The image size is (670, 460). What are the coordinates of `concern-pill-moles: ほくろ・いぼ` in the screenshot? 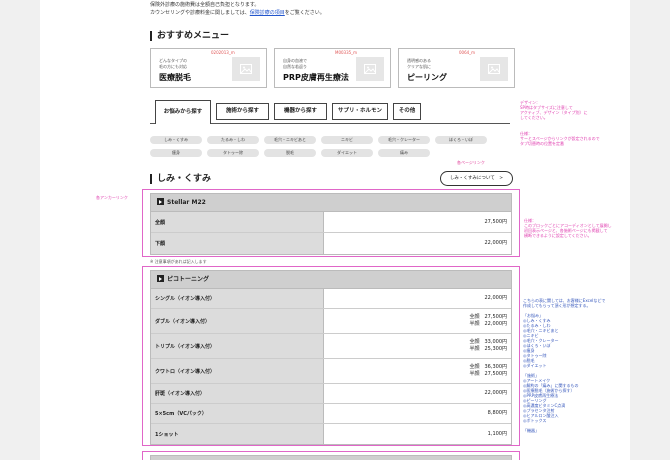 It's located at (461, 140).